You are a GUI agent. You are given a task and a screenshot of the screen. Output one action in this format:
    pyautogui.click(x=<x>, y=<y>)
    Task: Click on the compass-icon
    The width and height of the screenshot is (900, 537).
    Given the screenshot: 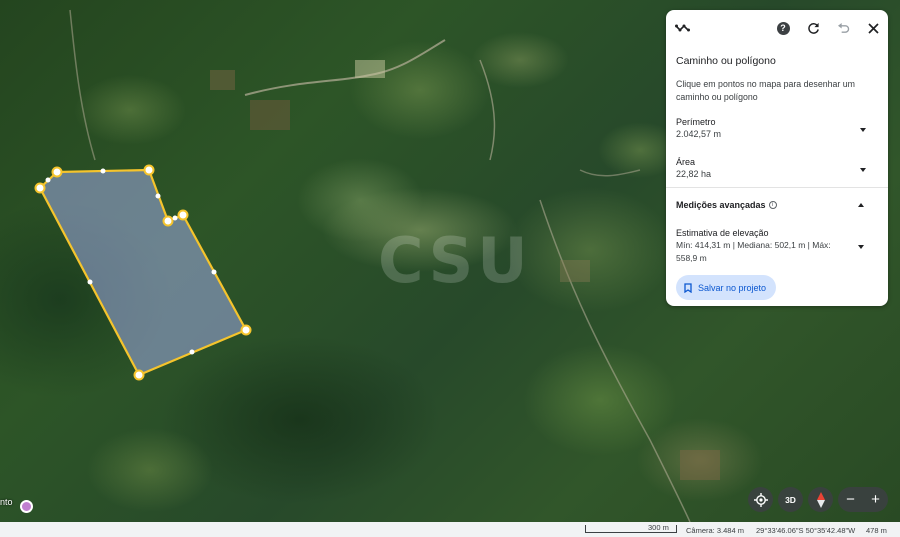 What is the action you would take?
    pyautogui.click(x=820, y=499)
    